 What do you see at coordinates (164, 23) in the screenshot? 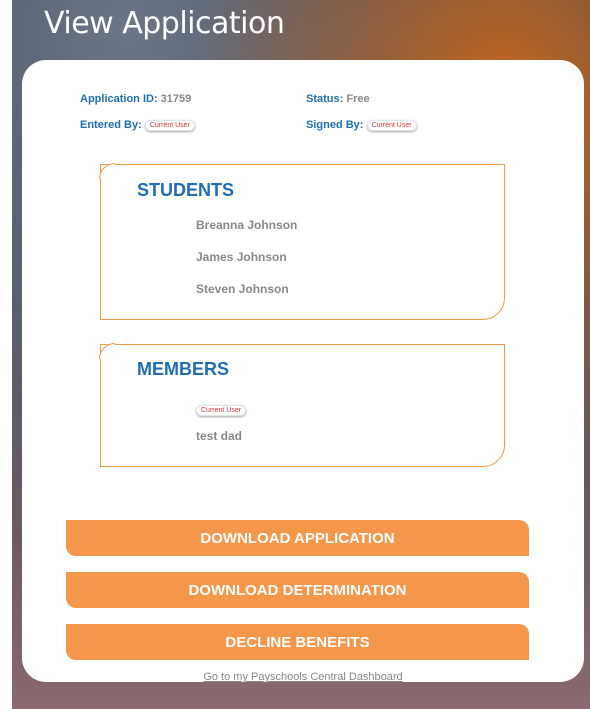
I see `page-title: View Application` at bounding box center [164, 23].